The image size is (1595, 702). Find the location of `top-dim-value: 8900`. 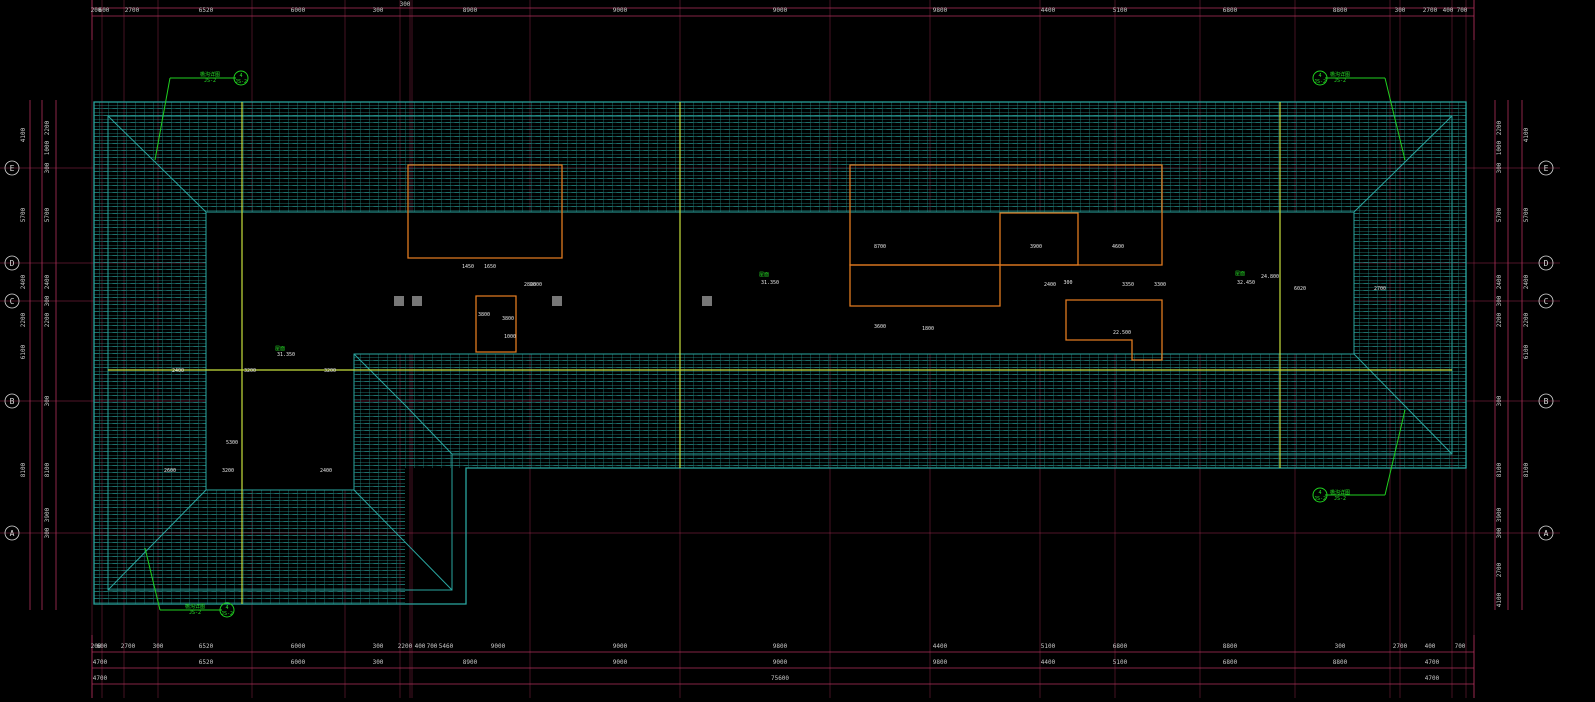

top-dim-value: 8900 is located at coordinates (470, 10).